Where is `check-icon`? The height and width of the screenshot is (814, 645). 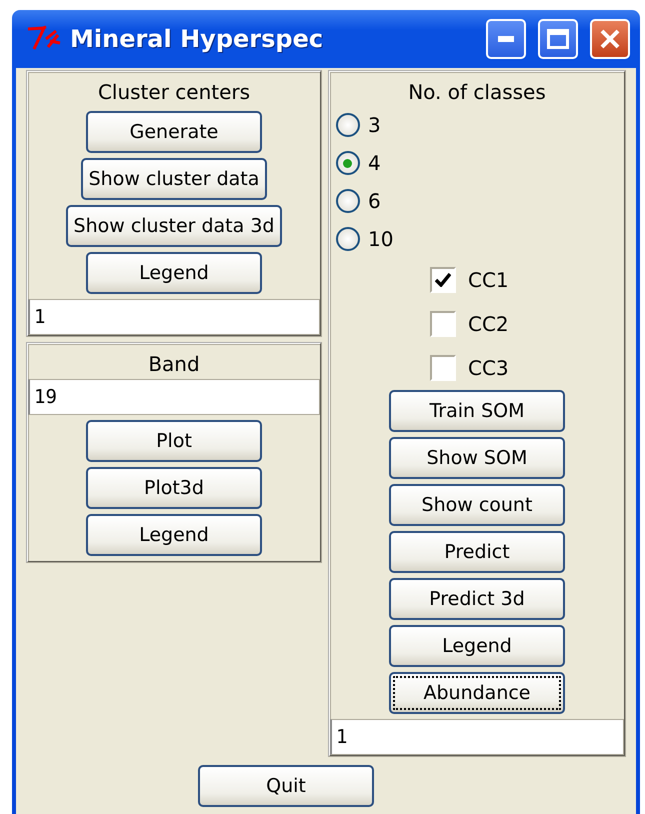
check-icon is located at coordinates (442, 280).